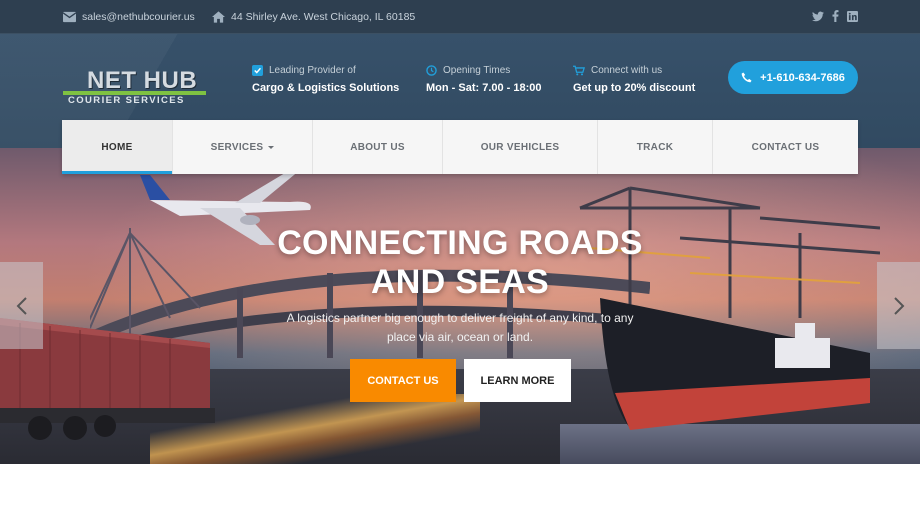 The image size is (920, 518). Describe the element at coordinates (138, 17) in the screenshot. I see `top-email-text: sales@nethubcourier.us` at that location.